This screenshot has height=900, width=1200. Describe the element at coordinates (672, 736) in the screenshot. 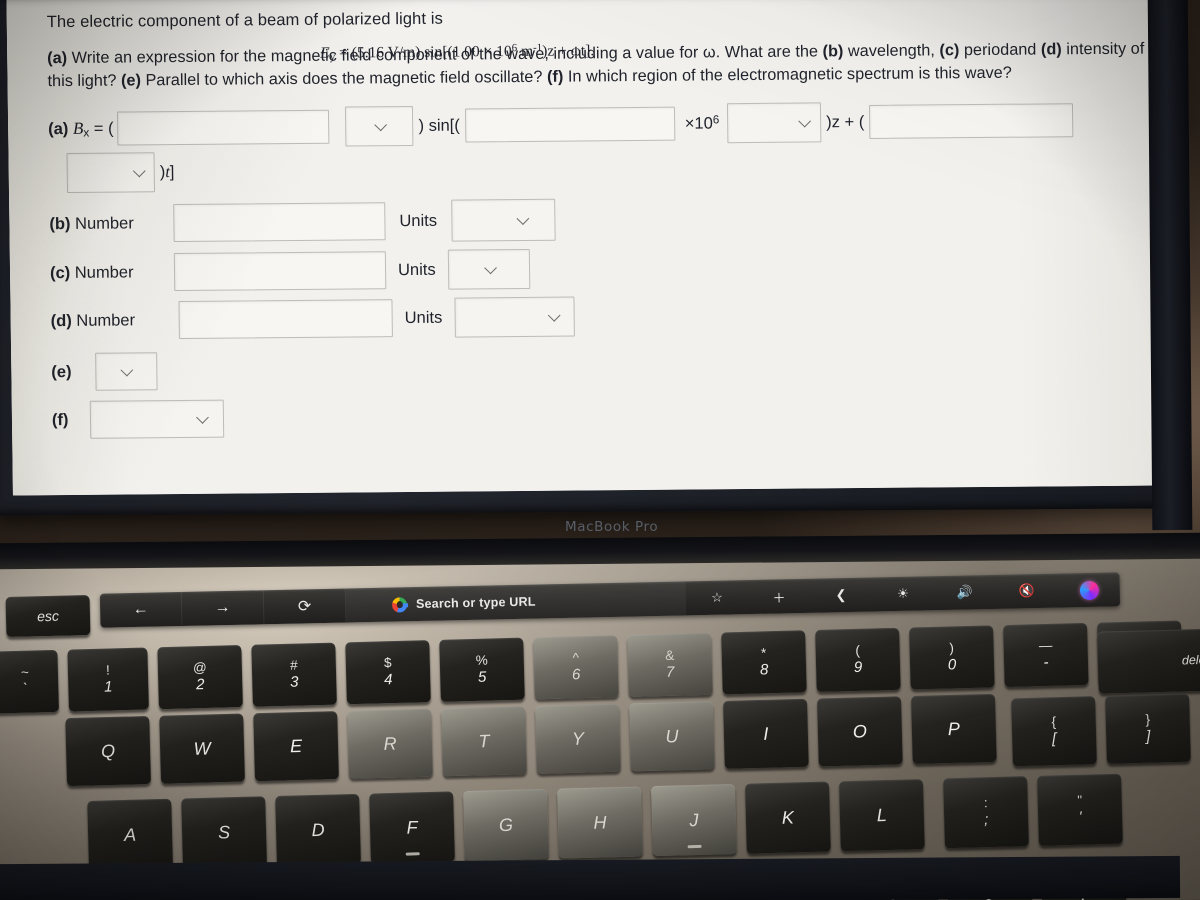

I see `key-u: U` at that location.